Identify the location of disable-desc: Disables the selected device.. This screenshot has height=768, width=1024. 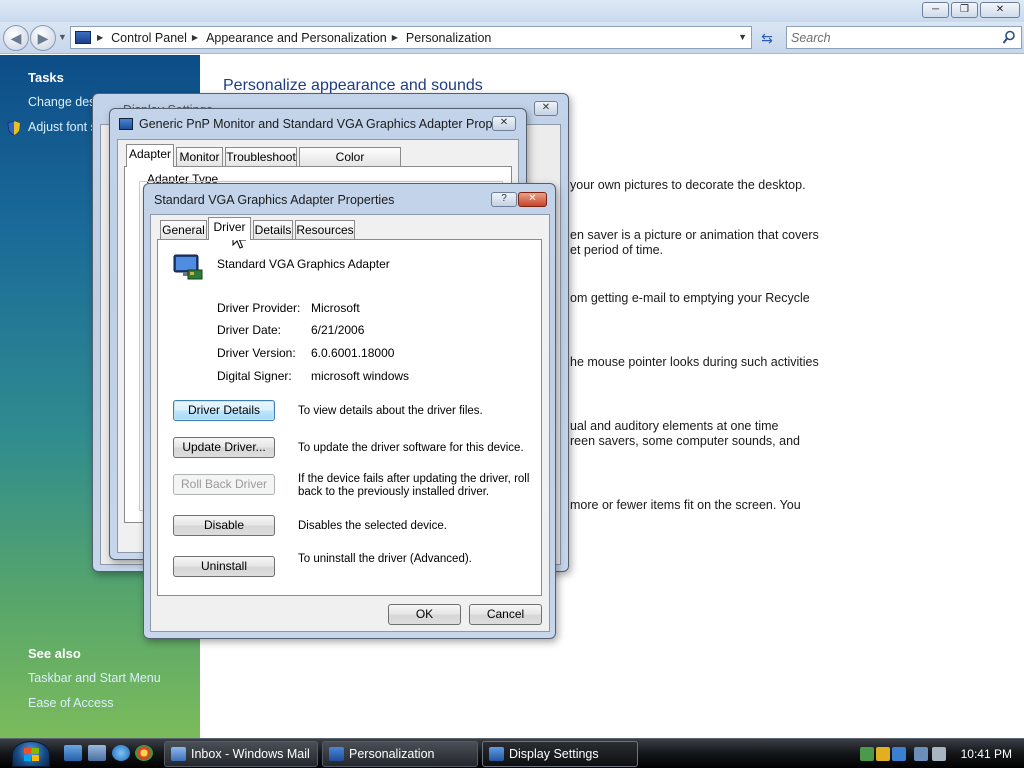
(372, 526).